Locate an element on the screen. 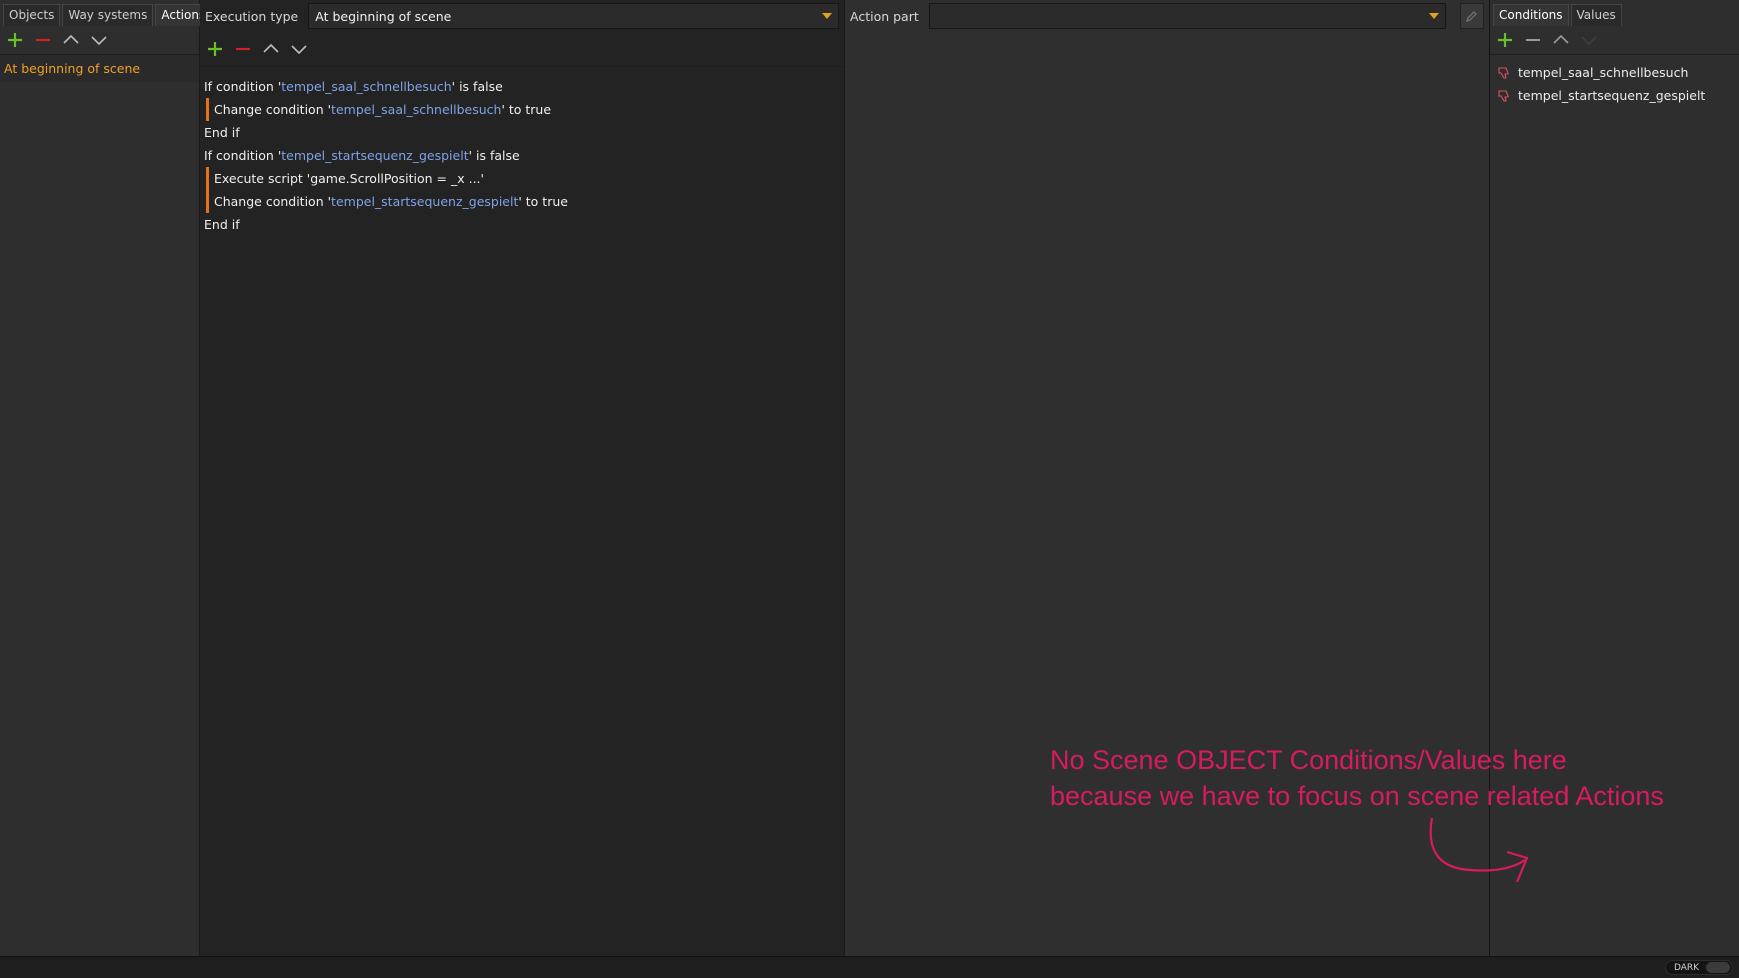 The image size is (1739, 978). execution-type-label: Execution type is located at coordinates (252, 16).